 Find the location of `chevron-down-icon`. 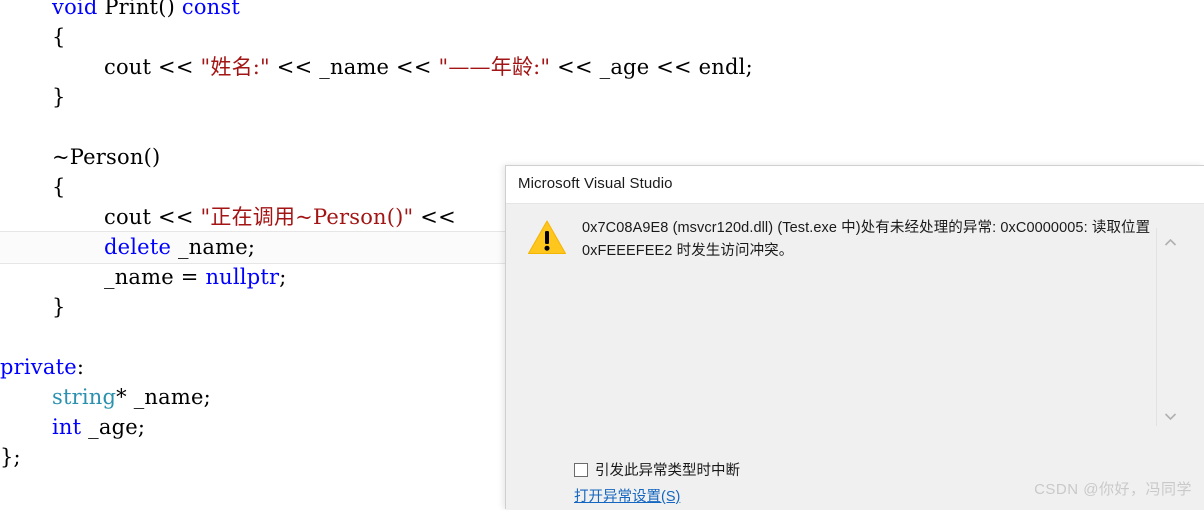

chevron-down-icon is located at coordinates (1170, 414).